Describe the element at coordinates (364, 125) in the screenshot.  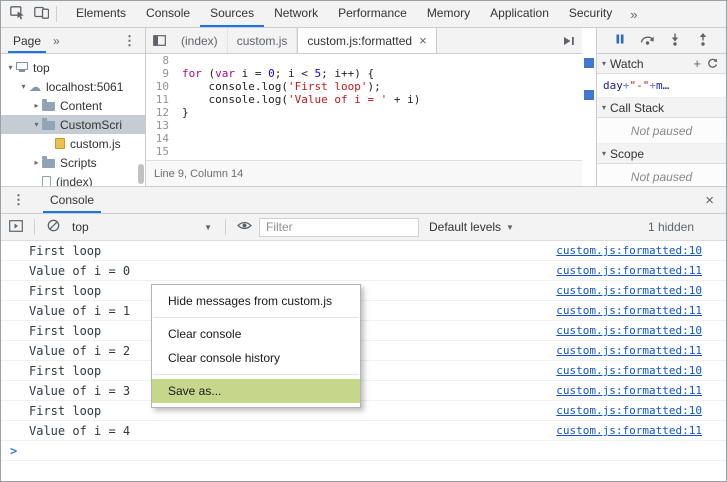
I see `code-line: 13` at that location.